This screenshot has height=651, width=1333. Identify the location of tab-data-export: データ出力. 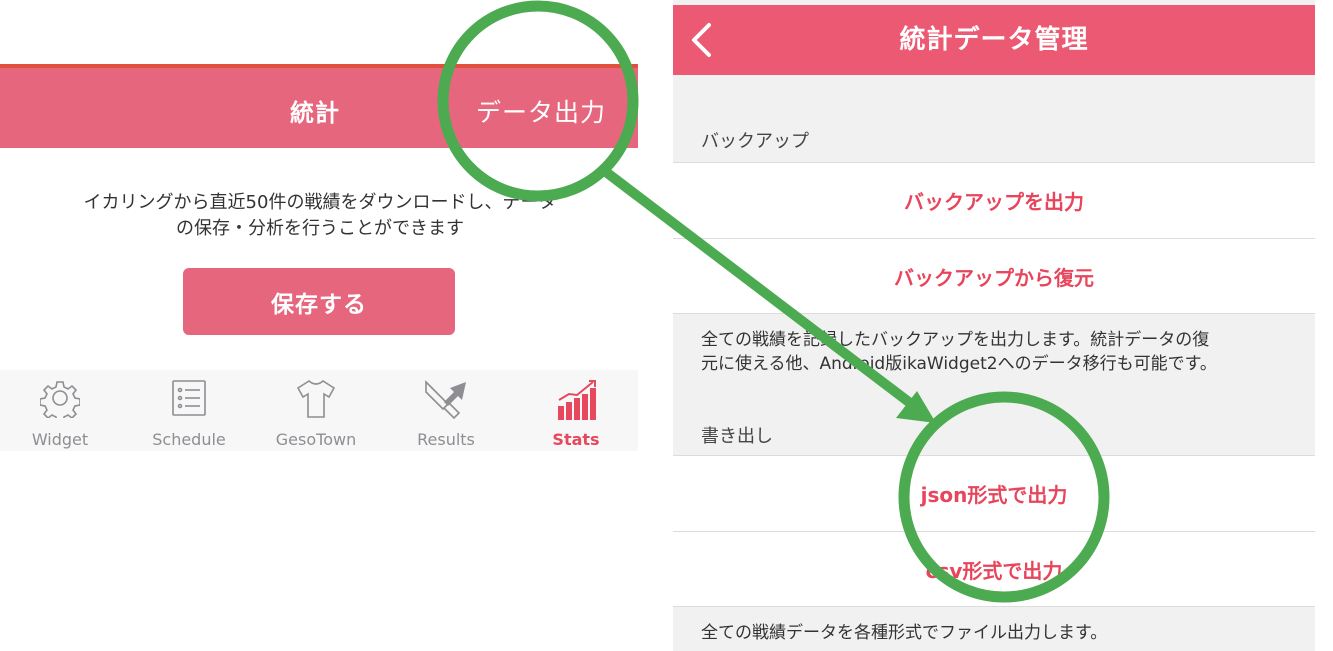
(541, 111).